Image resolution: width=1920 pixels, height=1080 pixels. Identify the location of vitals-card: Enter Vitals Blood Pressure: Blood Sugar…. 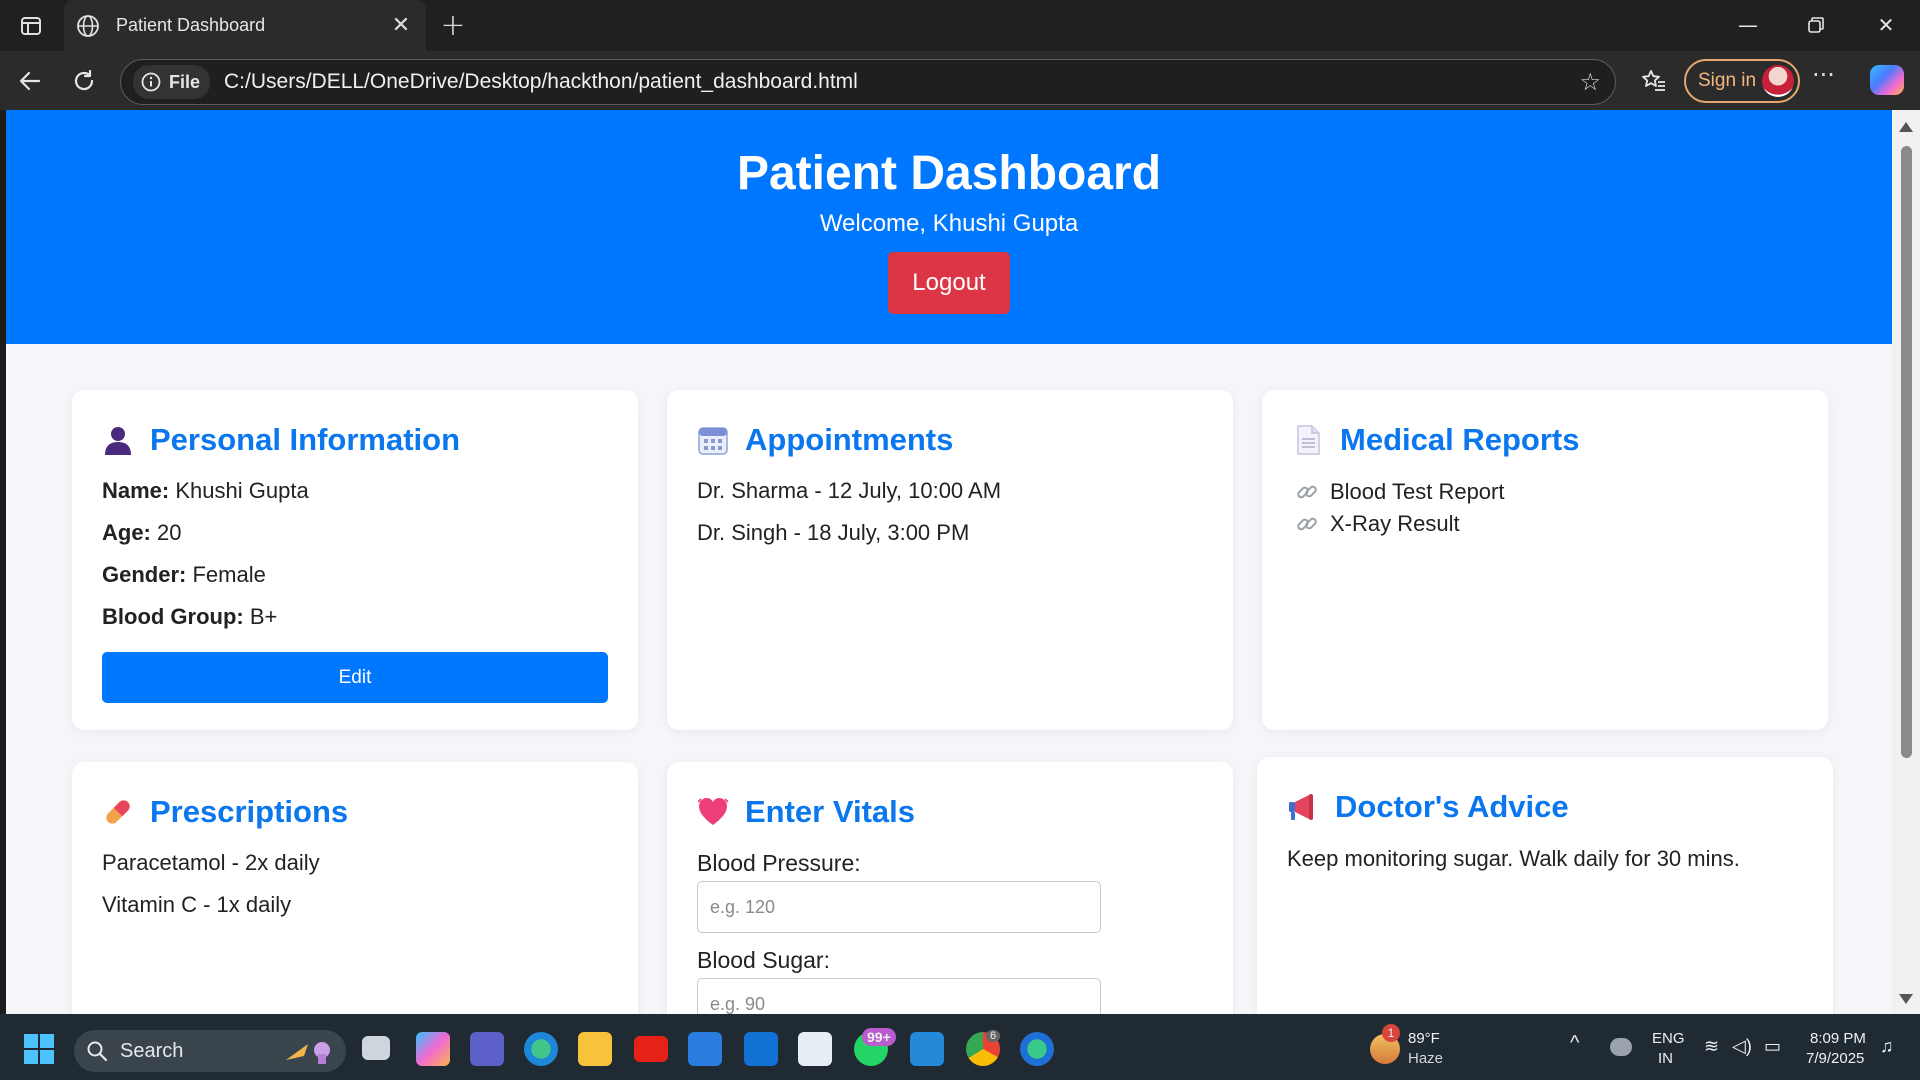
(950, 888).